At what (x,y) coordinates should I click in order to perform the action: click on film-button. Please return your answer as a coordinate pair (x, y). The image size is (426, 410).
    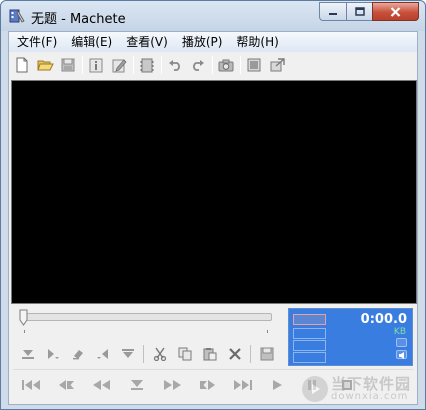
    Looking at the image, I should click on (147, 65).